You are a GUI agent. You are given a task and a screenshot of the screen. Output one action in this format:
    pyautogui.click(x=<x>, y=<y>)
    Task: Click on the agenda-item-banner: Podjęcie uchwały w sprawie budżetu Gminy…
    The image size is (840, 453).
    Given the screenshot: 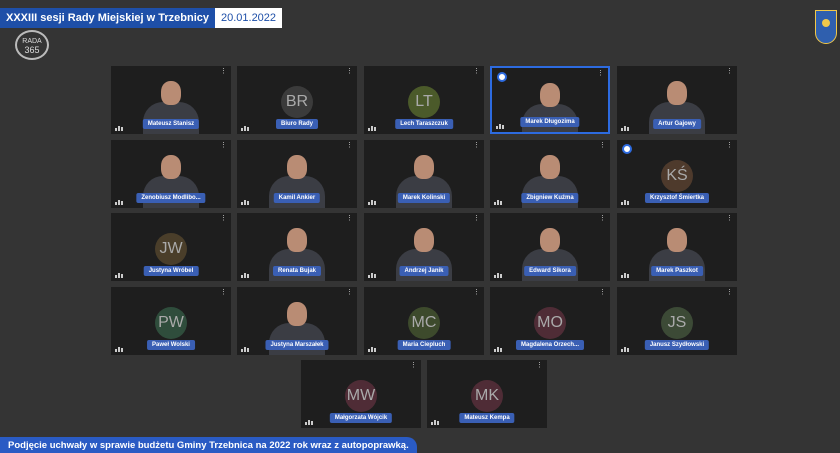 What is the action you would take?
    pyautogui.click(x=208, y=445)
    